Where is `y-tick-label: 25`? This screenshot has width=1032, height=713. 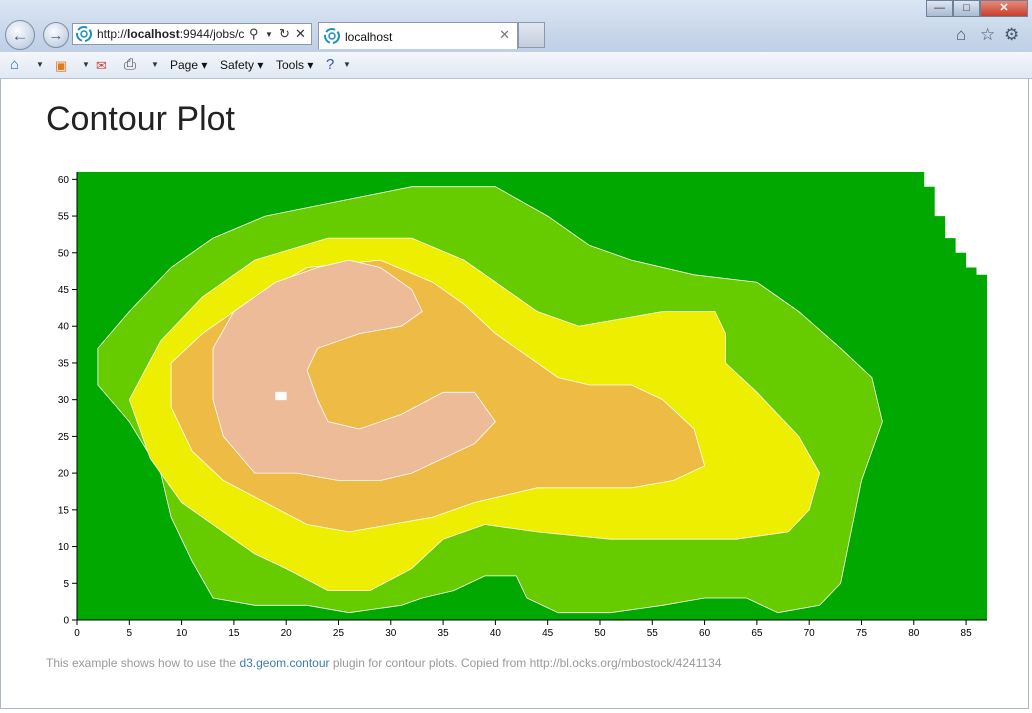
y-tick-label: 25 is located at coordinates (64, 437).